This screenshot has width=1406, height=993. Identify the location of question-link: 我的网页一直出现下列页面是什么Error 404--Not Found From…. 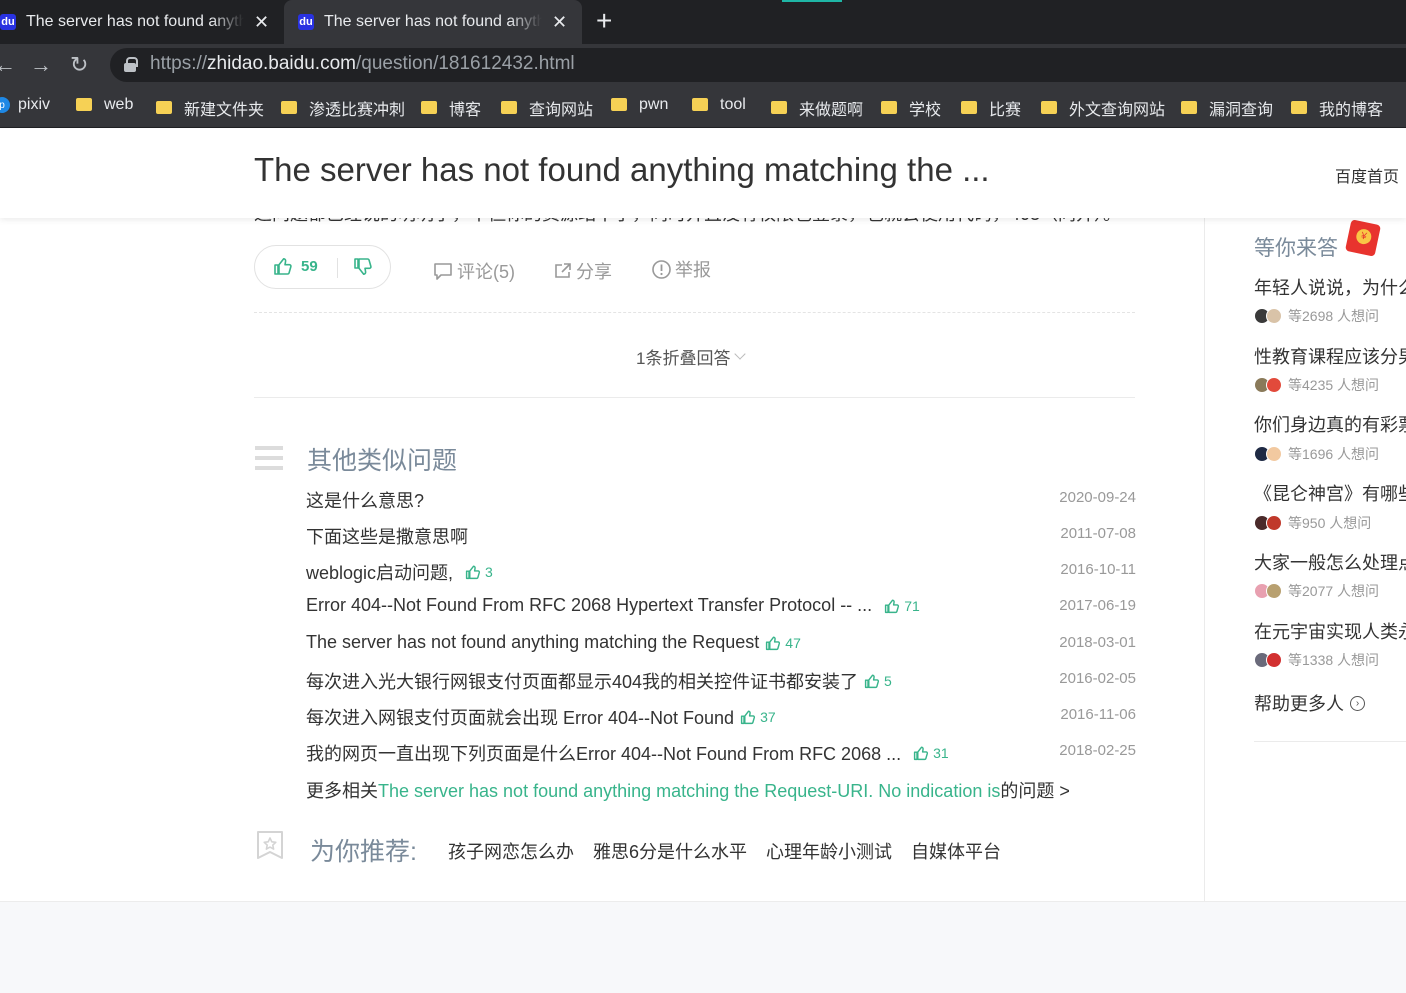
(603, 753).